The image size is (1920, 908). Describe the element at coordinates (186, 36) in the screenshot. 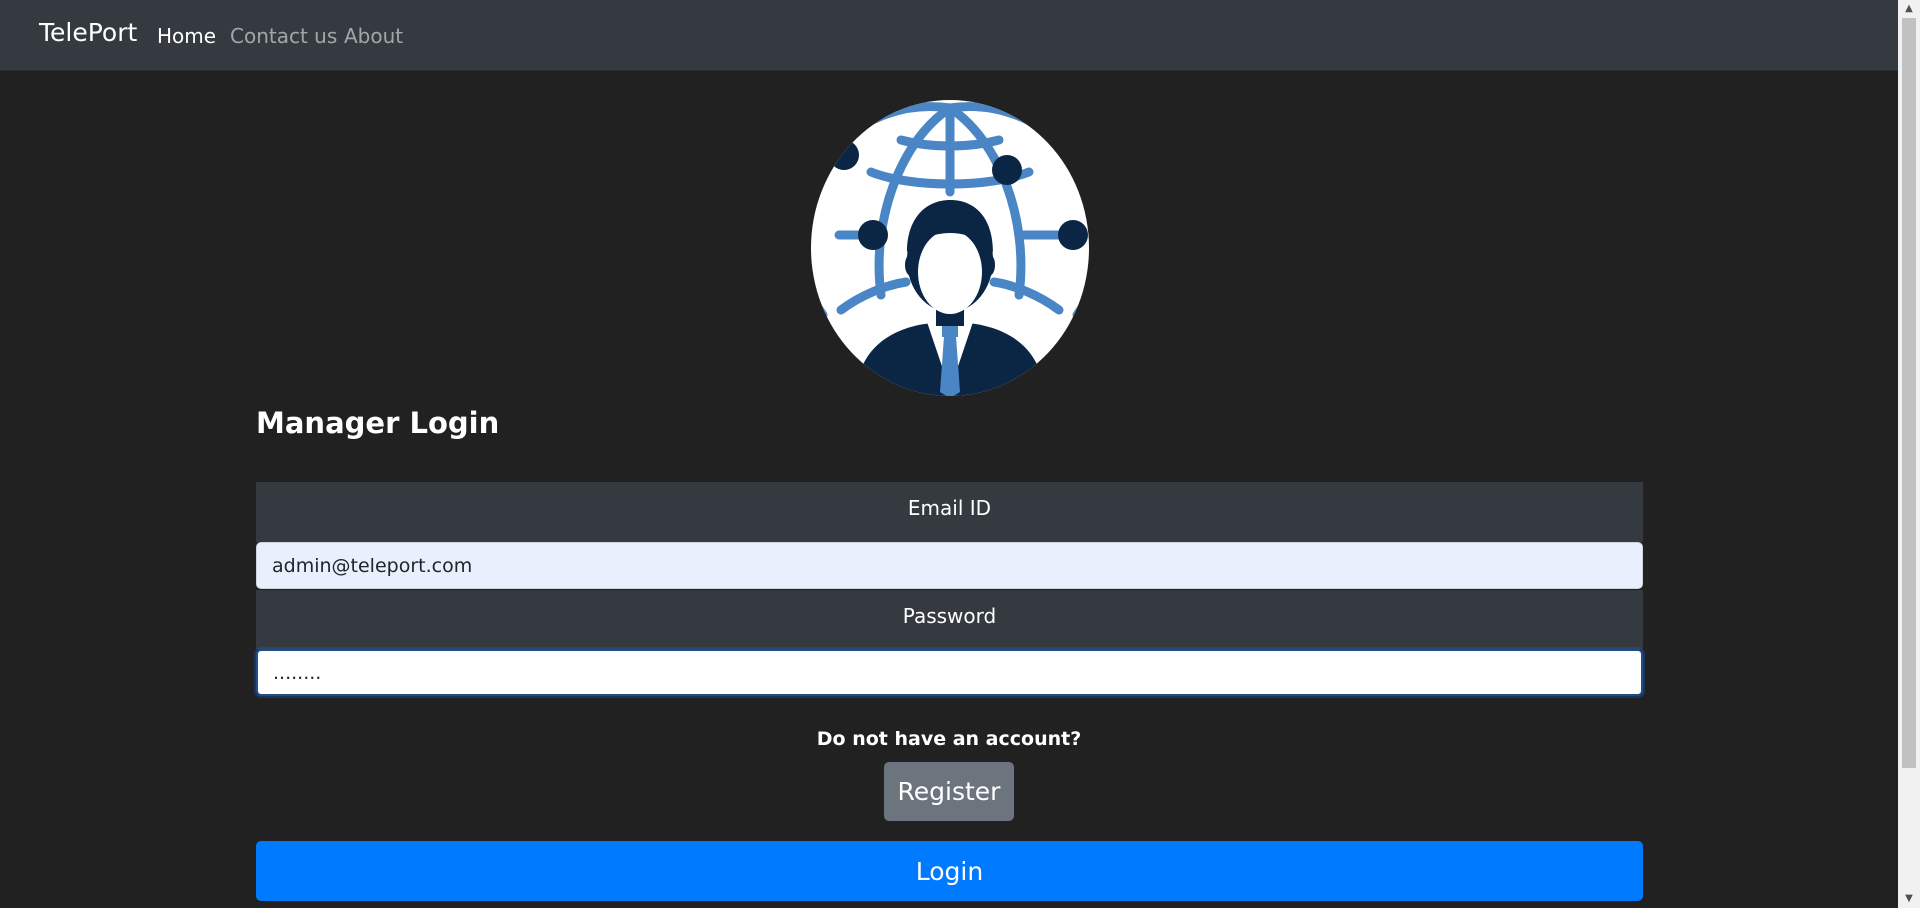

I see `nav-link-home: Home` at that location.